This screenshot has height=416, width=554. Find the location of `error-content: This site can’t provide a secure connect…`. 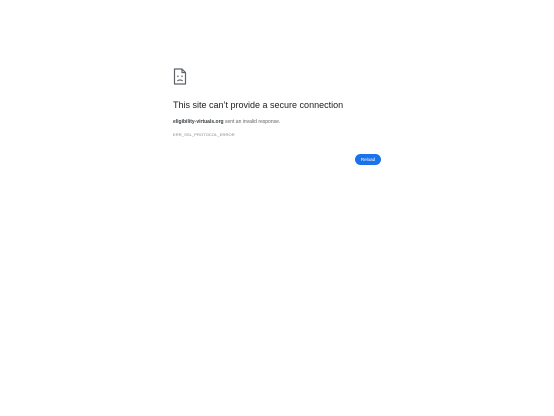

error-content: This site can’t provide a secure connect… is located at coordinates (278, 103).